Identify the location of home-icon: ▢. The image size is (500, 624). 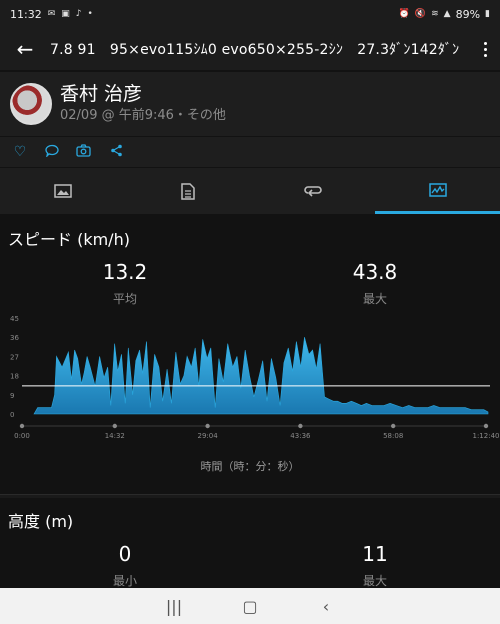
(250, 606).